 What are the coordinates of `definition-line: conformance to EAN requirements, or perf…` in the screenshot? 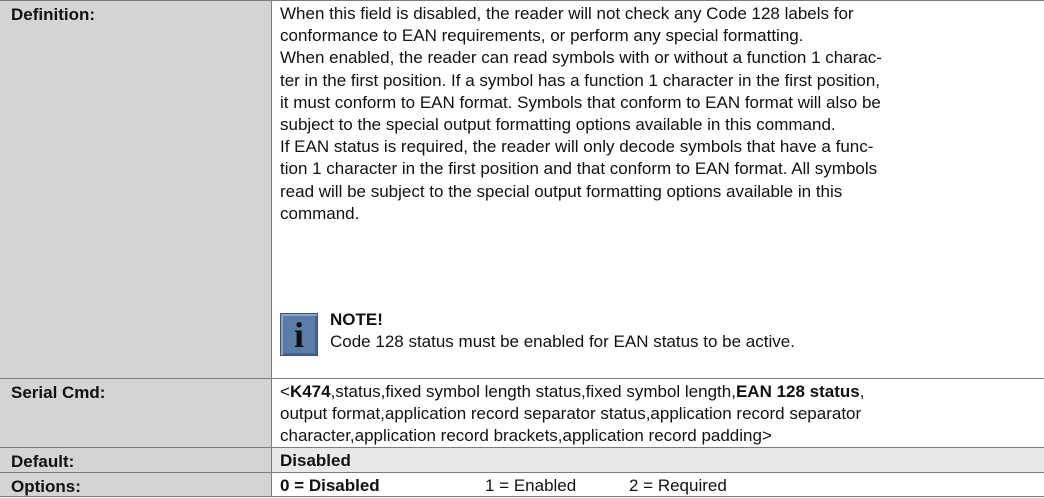 It's located at (542, 36).